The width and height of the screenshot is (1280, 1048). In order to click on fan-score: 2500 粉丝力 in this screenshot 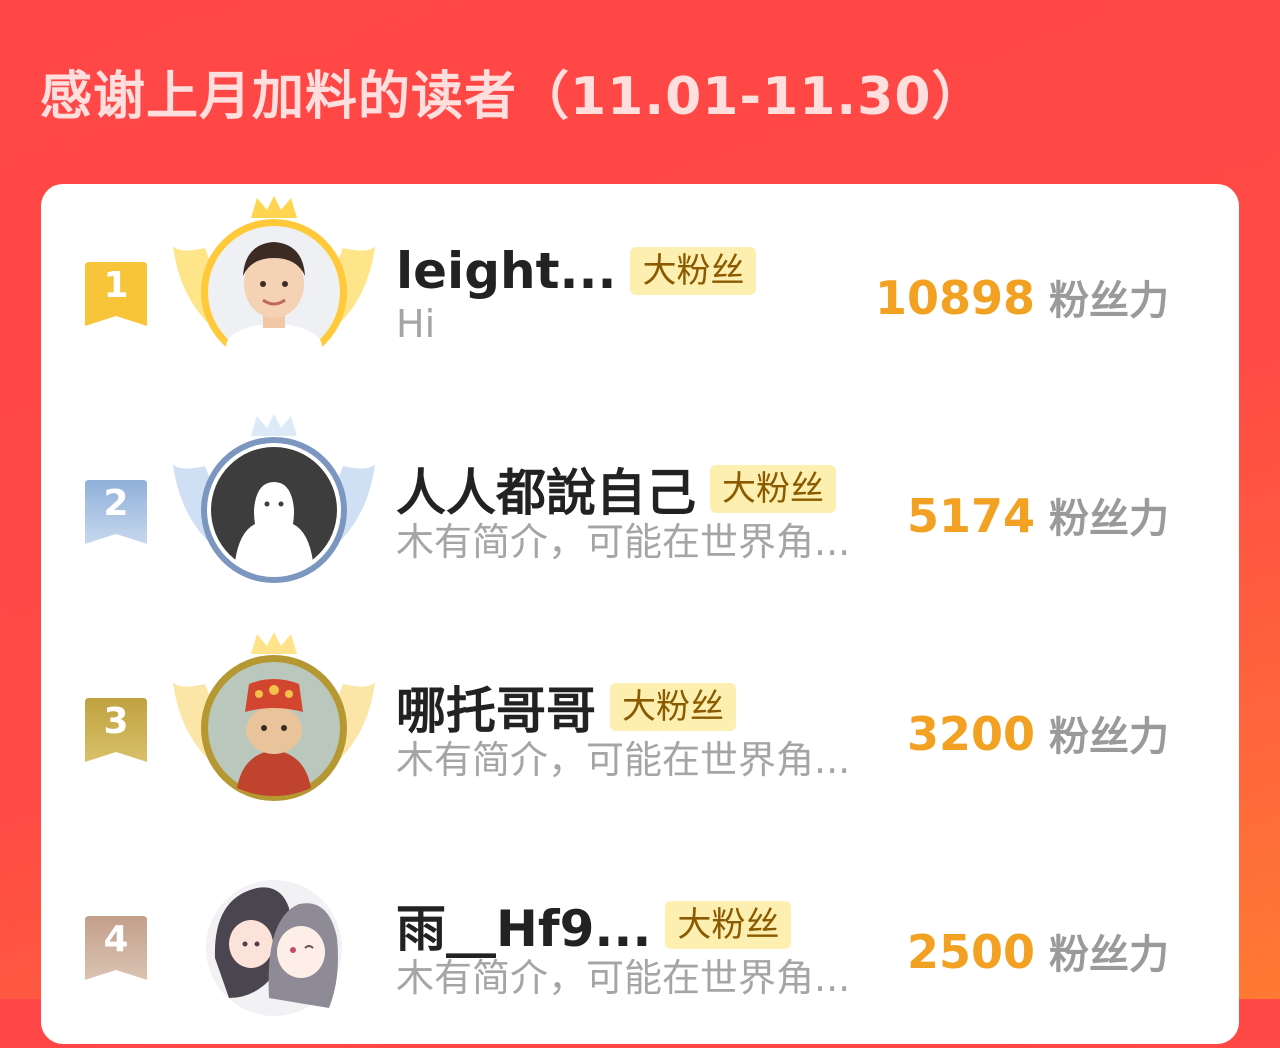, I will do `click(1038, 951)`.